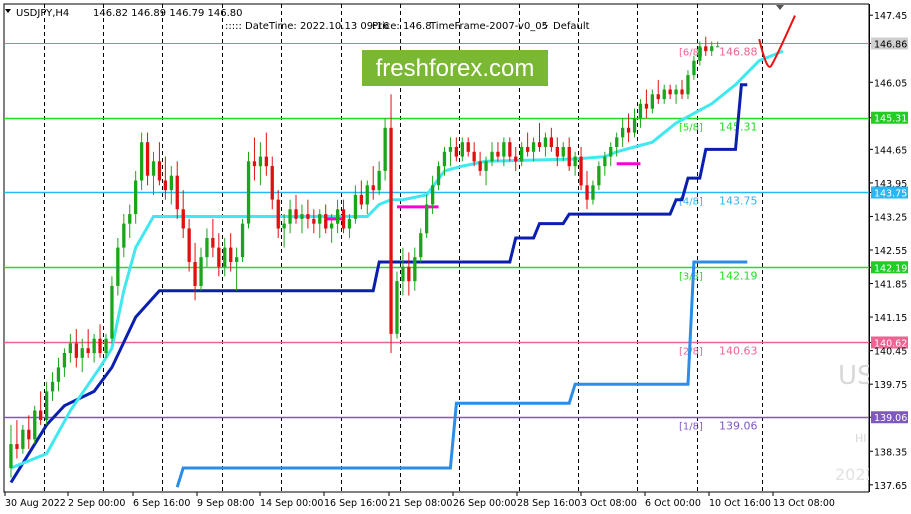 The width and height of the screenshot is (911, 514). What do you see at coordinates (890, 385) in the screenshot?
I see `price-label-14: 139.75` at bounding box center [890, 385].